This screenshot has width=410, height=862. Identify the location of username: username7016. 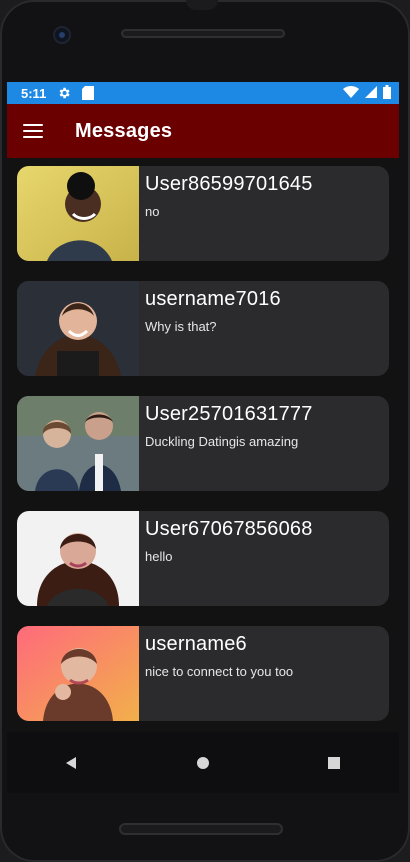
(213, 299).